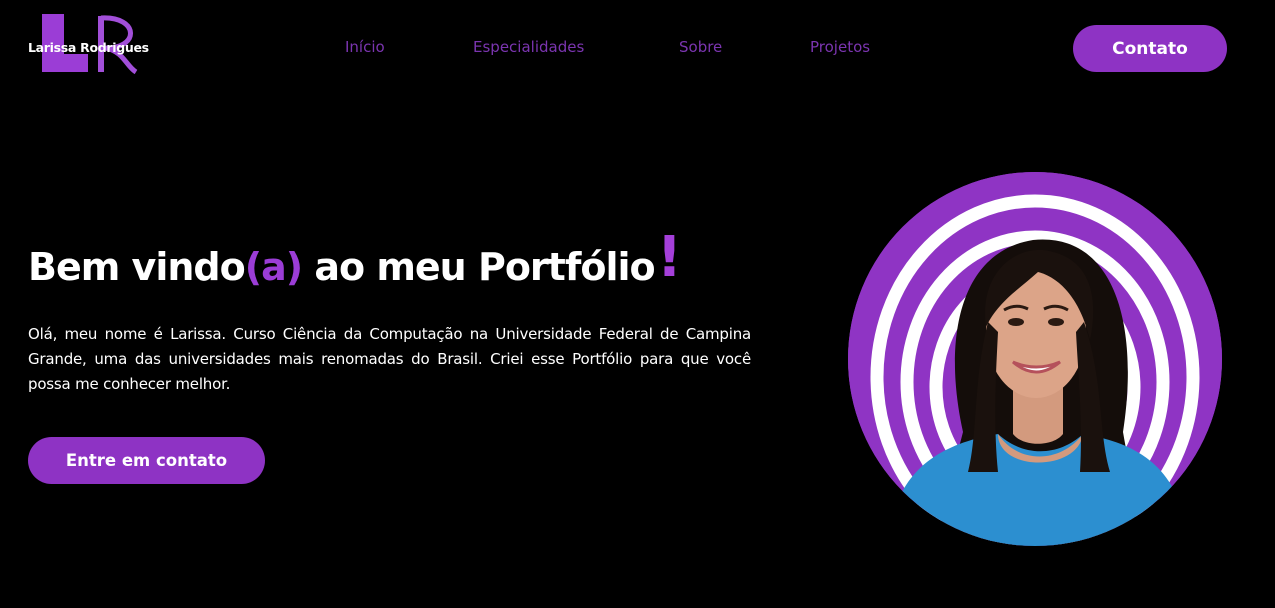 This screenshot has width=1275, height=608. I want to click on hero-title-exclamation: !, so click(669, 257).